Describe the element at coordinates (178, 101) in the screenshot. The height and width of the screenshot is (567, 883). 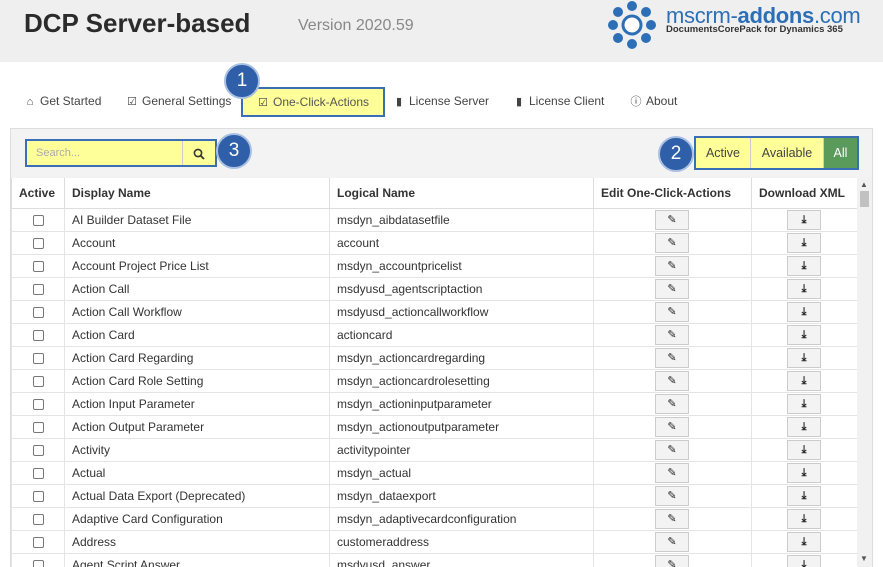
I see `tab-general-settings: ☑ General Settings` at that location.